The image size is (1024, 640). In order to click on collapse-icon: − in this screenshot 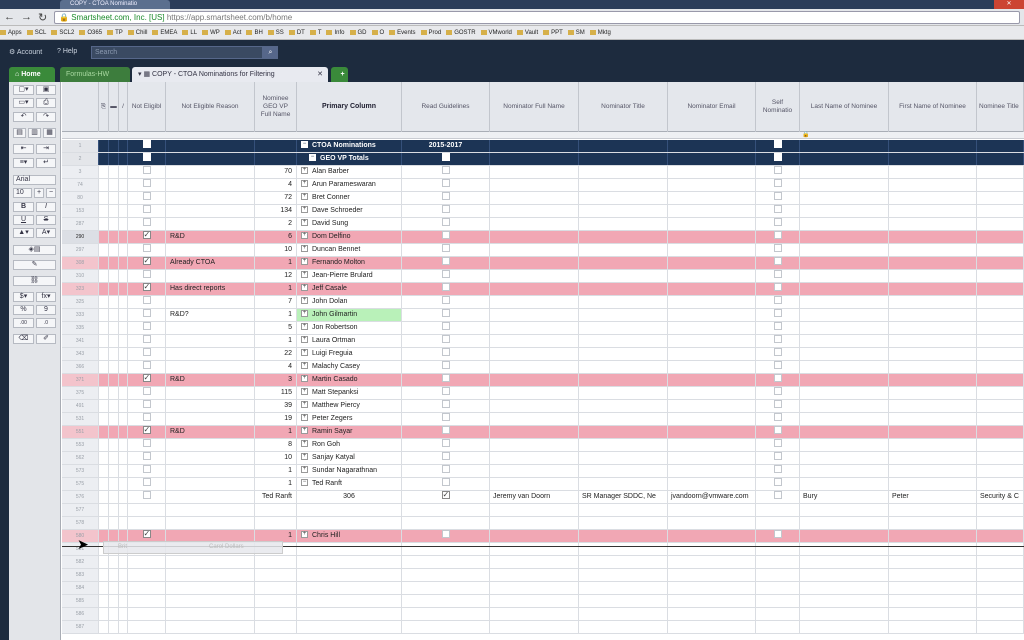, I will do `click(312, 157)`.